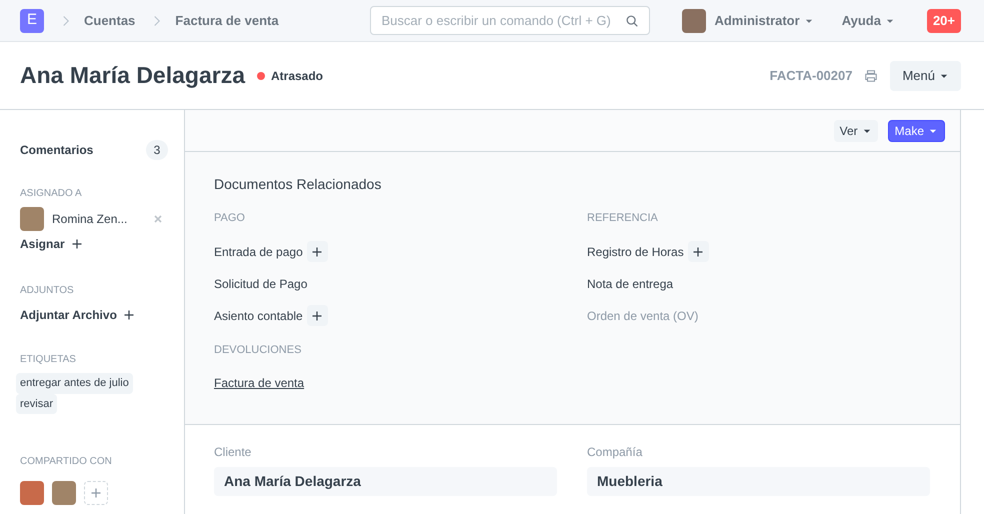  I want to click on section-heading: COMPARTIDO CON, so click(66, 462).